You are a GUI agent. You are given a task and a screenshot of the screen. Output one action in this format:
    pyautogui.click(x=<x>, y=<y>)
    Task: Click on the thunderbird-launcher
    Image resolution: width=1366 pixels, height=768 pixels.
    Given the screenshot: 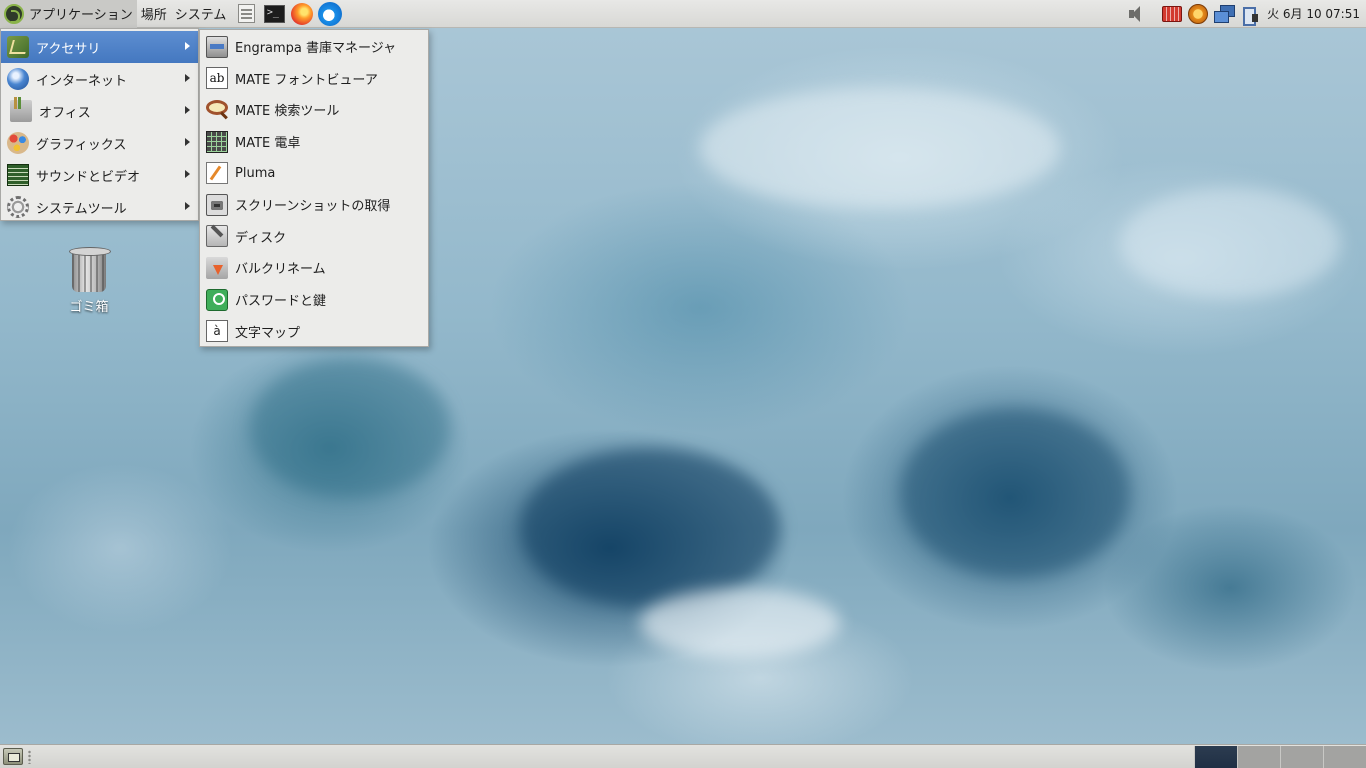 What is the action you would take?
    pyautogui.click(x=330, y=13)
    